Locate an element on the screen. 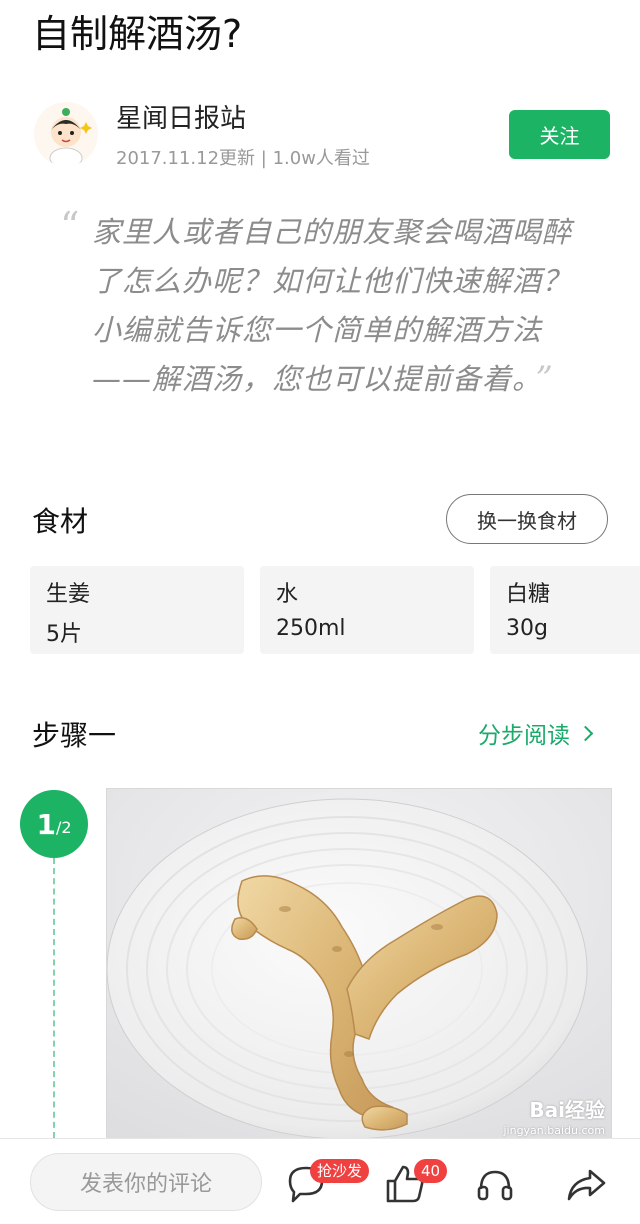  step-read-label: 分步阅读 is located at coordinates (524, 736).